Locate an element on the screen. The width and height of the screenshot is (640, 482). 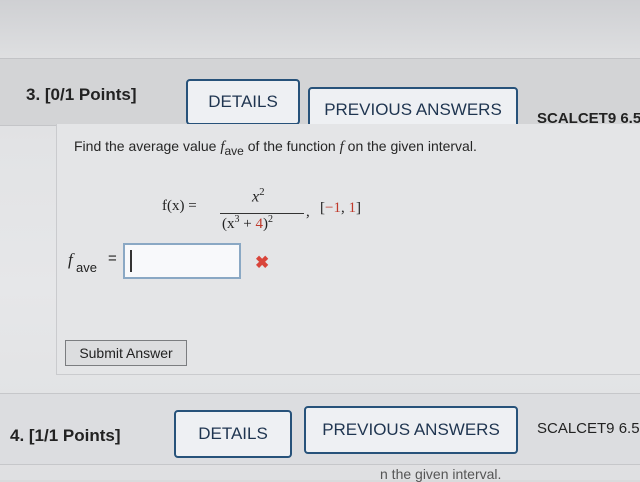
prompt-f: f is located at coordinates (222, 147).